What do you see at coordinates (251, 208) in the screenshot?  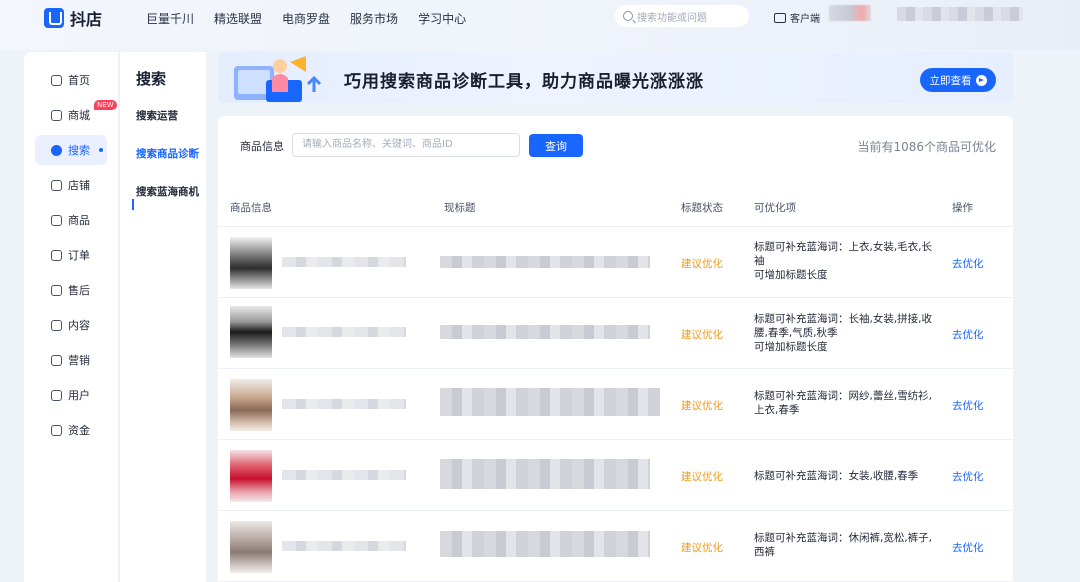 I see `column-header-product: 商品信息` at bounding box center [251, 208].